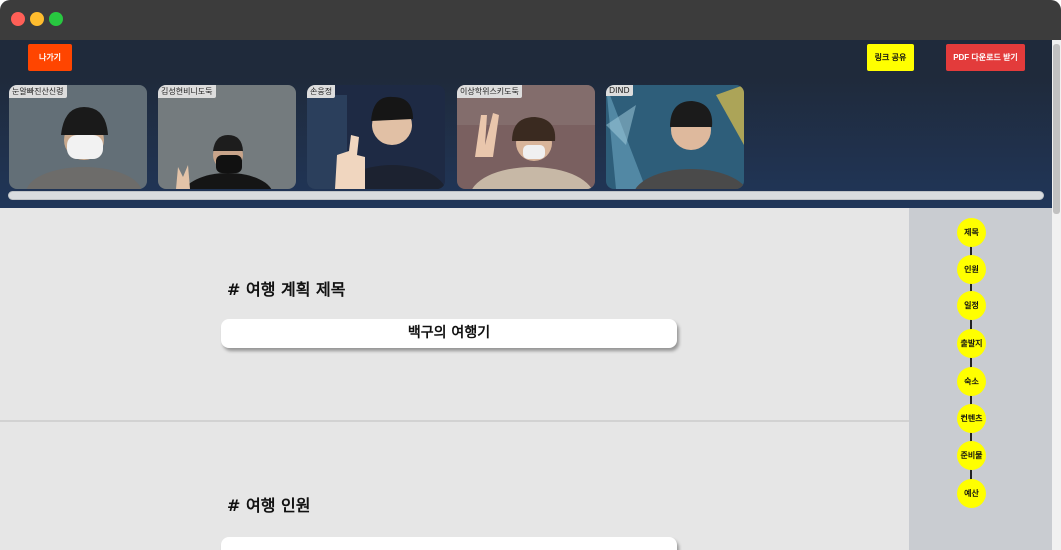 This screenshot has height=550, width=1061. What do you see at coordinates (269, 505) in the screenshot?
I see `section-heading: # 여행 인원` at bounding box center [269, 505].